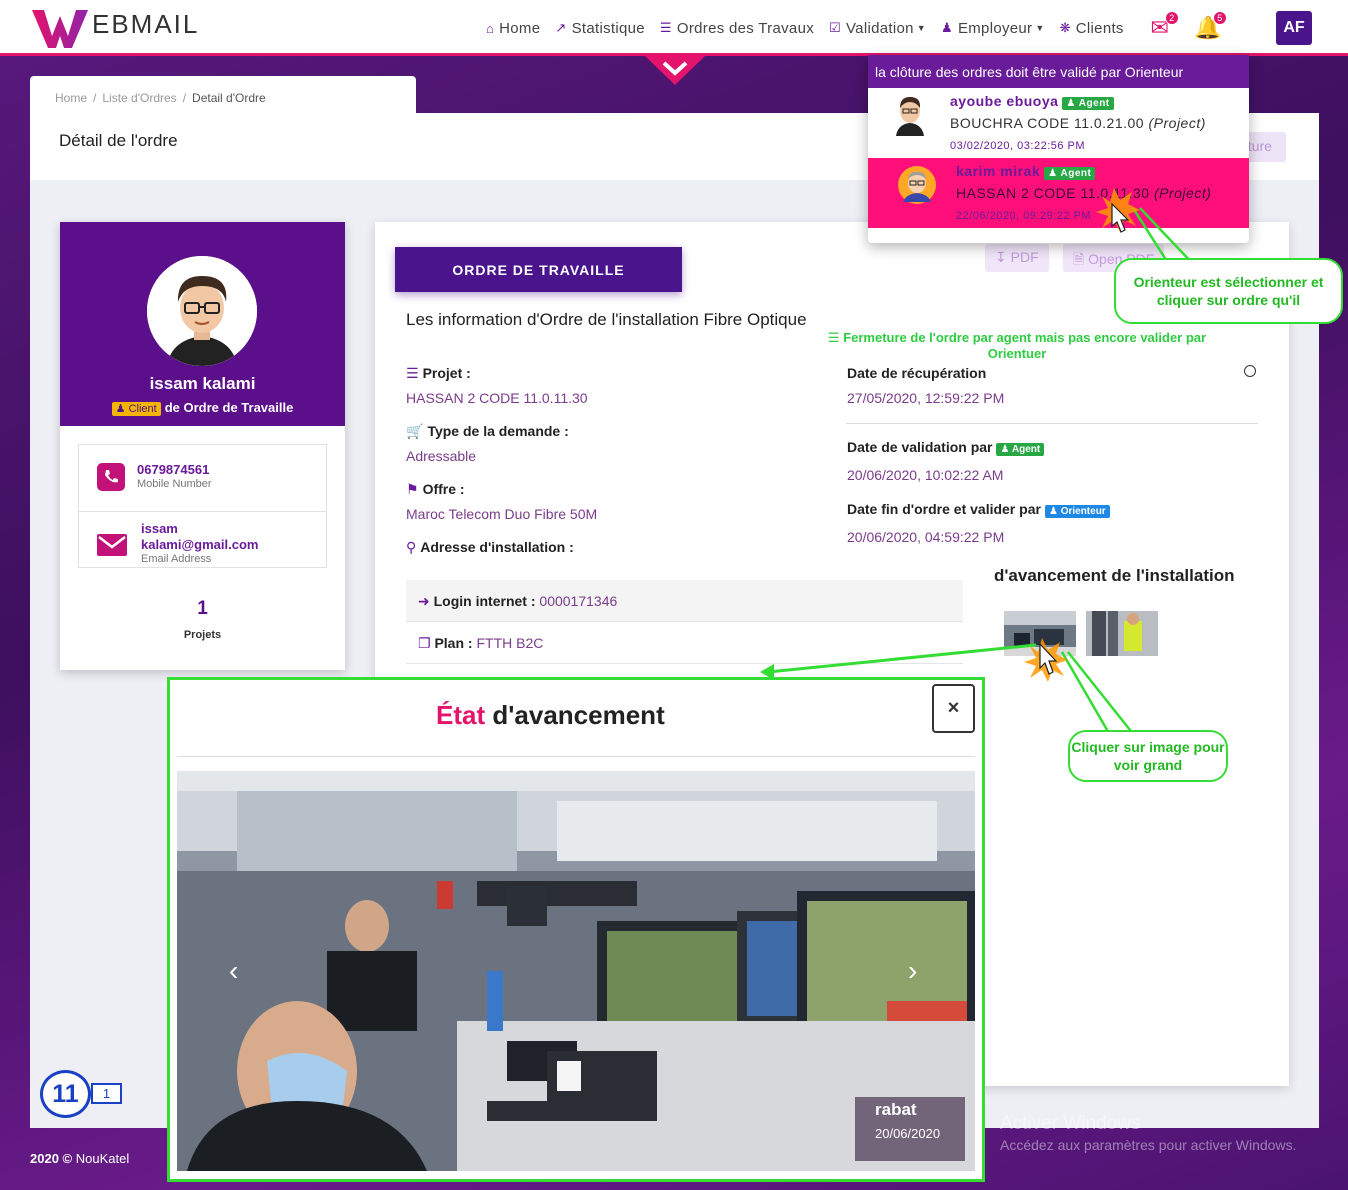 The width and height of the screenshot is (1348, 1190). I want to click on file-icon: 🗎, so click(1079, 259).